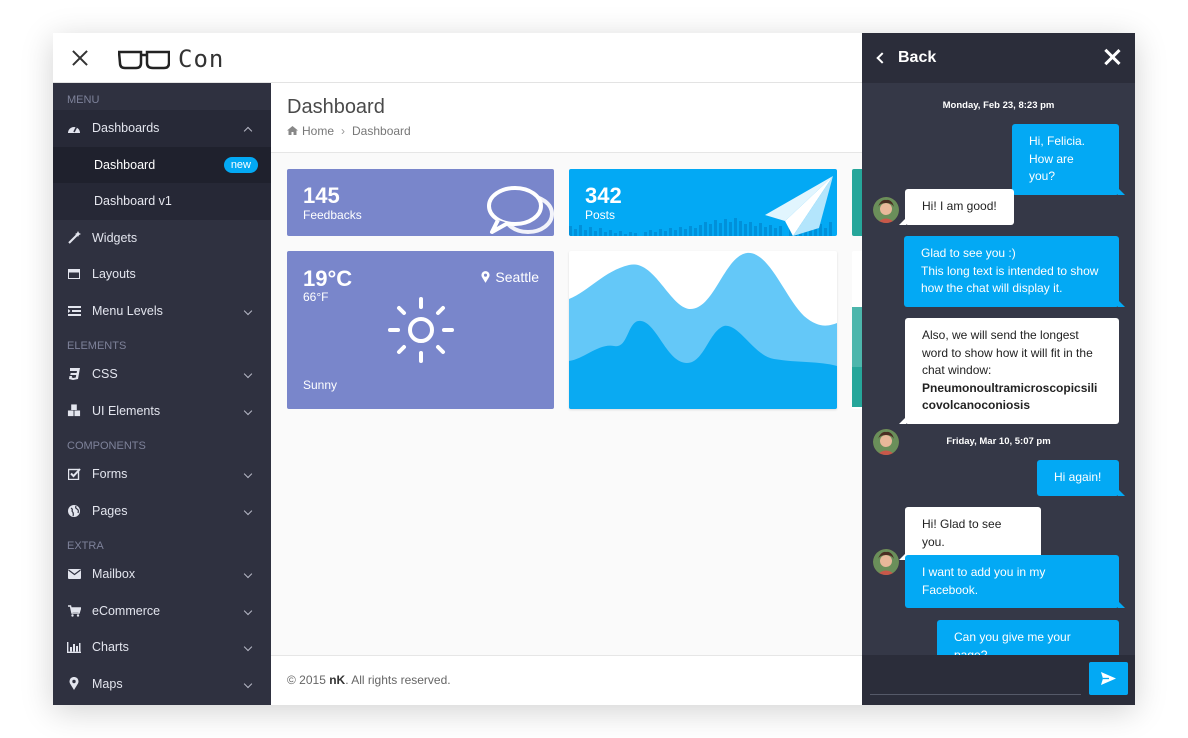 This screenshot has width=1188, height=738. I want to click on logo-text: Con, so click(201, 59).